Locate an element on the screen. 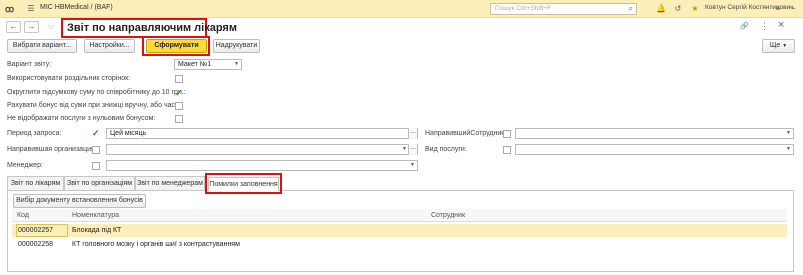  print-button: Надрукувати is located at coordinates (236, 46).